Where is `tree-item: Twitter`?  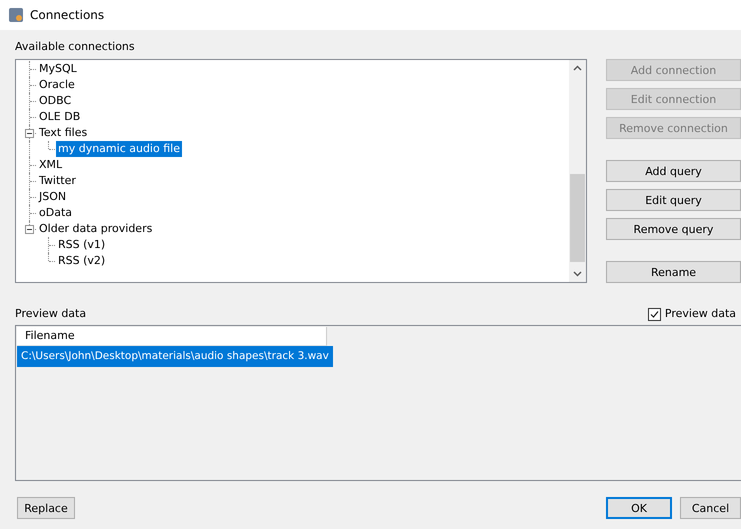
tree-item: Twitter is located at coordinates (57, 181).